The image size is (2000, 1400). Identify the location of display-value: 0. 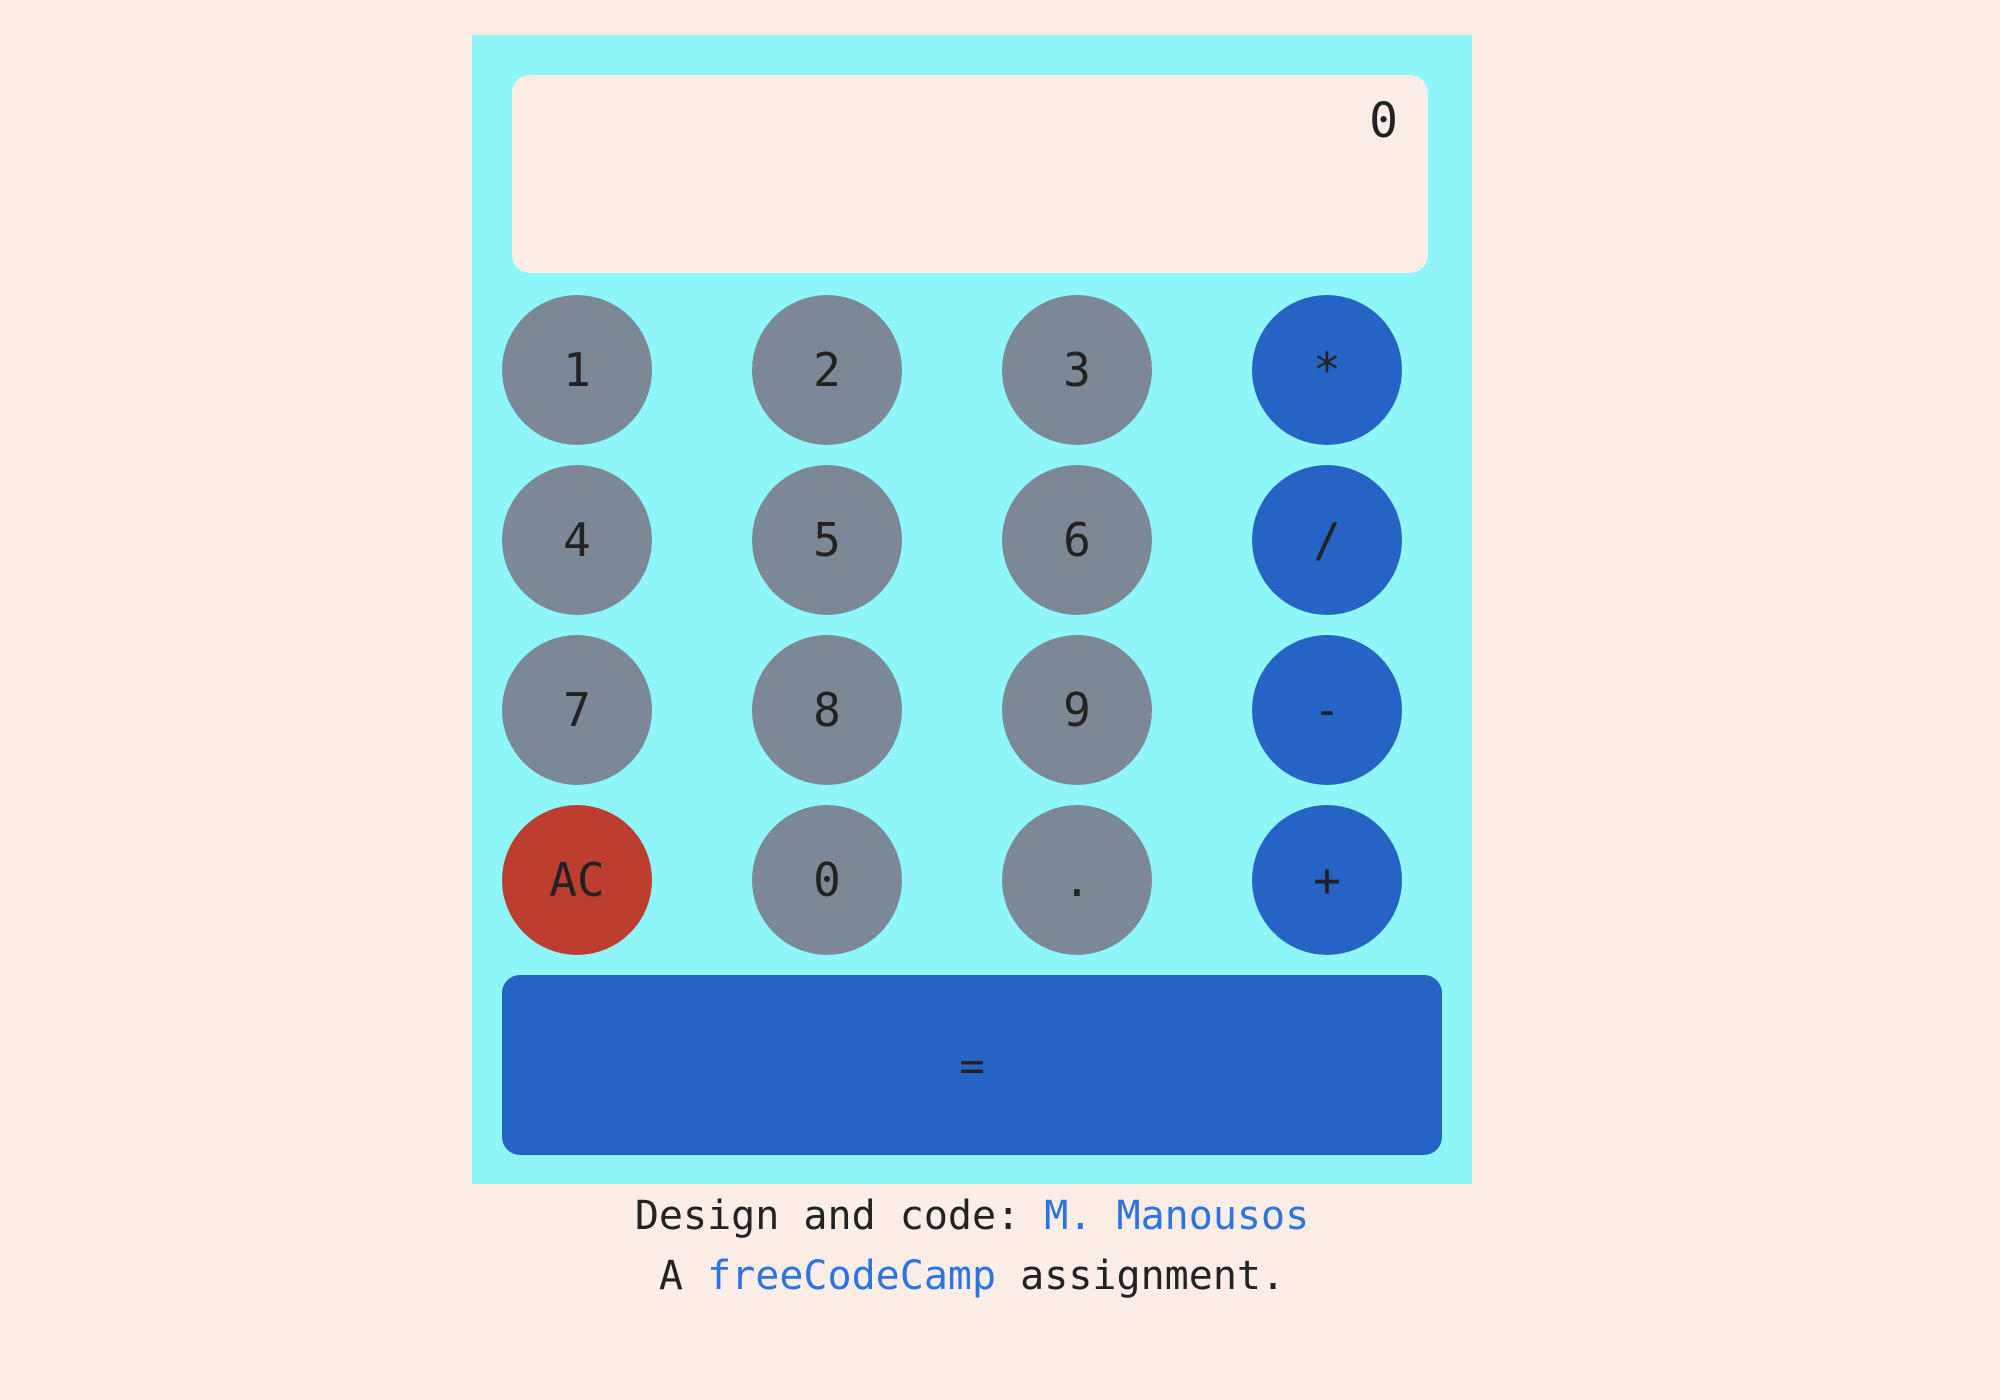
(1383, 121).